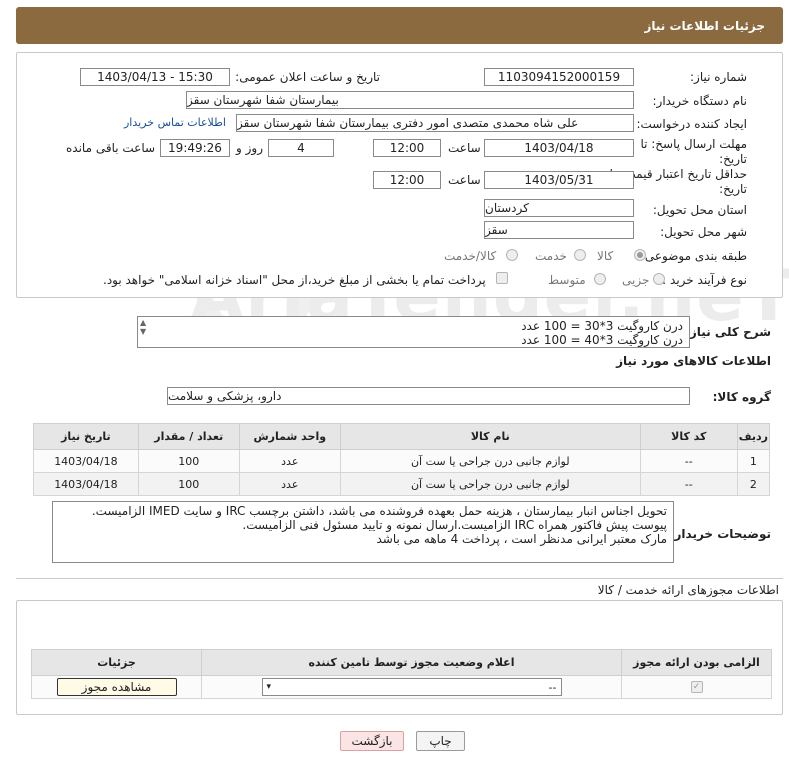 This screenshot has width=789, height=767. I want to click on back-button: بازگشت, so click(372, 741).